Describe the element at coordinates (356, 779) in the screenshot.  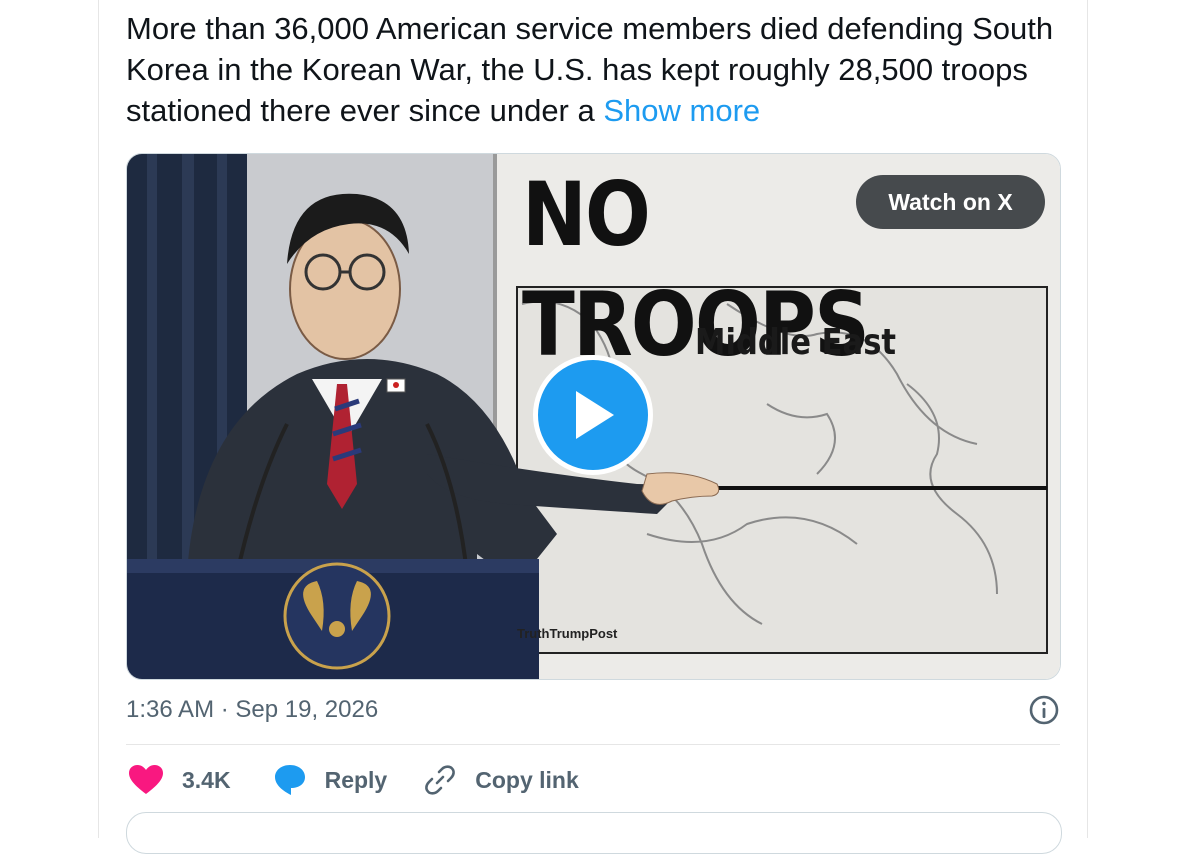
I see `reply-label: Reply` at that location.